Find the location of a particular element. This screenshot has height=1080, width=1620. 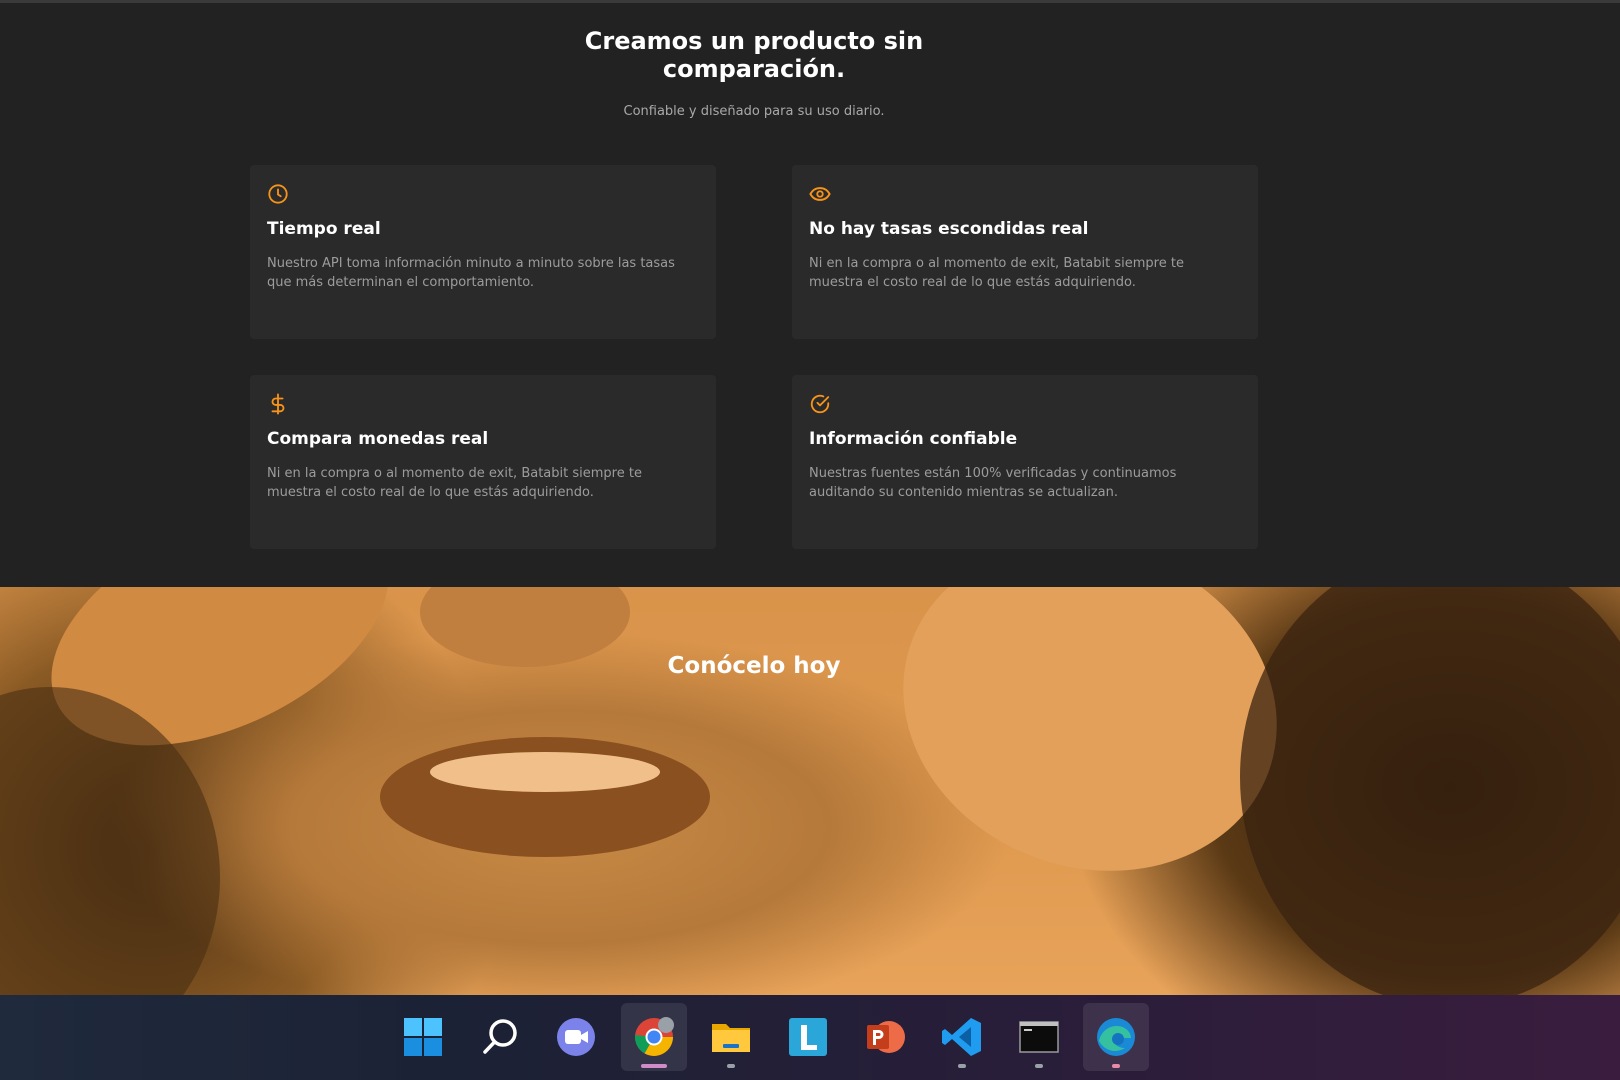

windows-taskbar is located at coordinates (810, 1037).